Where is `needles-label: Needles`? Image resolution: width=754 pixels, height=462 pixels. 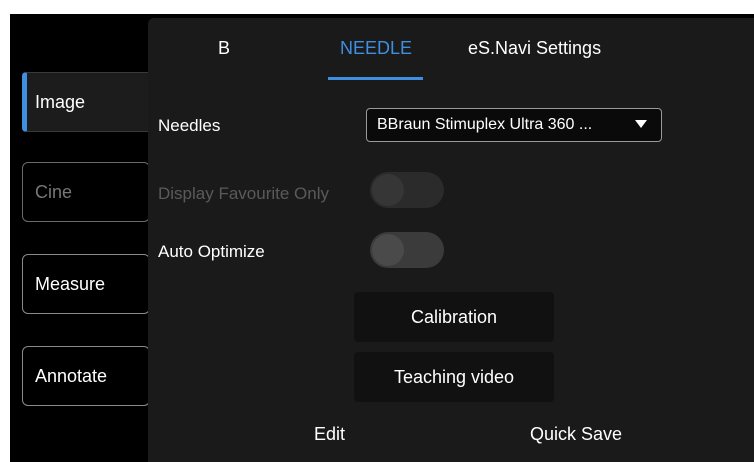 needles-label: Needles is located at coordinates (189, 125).